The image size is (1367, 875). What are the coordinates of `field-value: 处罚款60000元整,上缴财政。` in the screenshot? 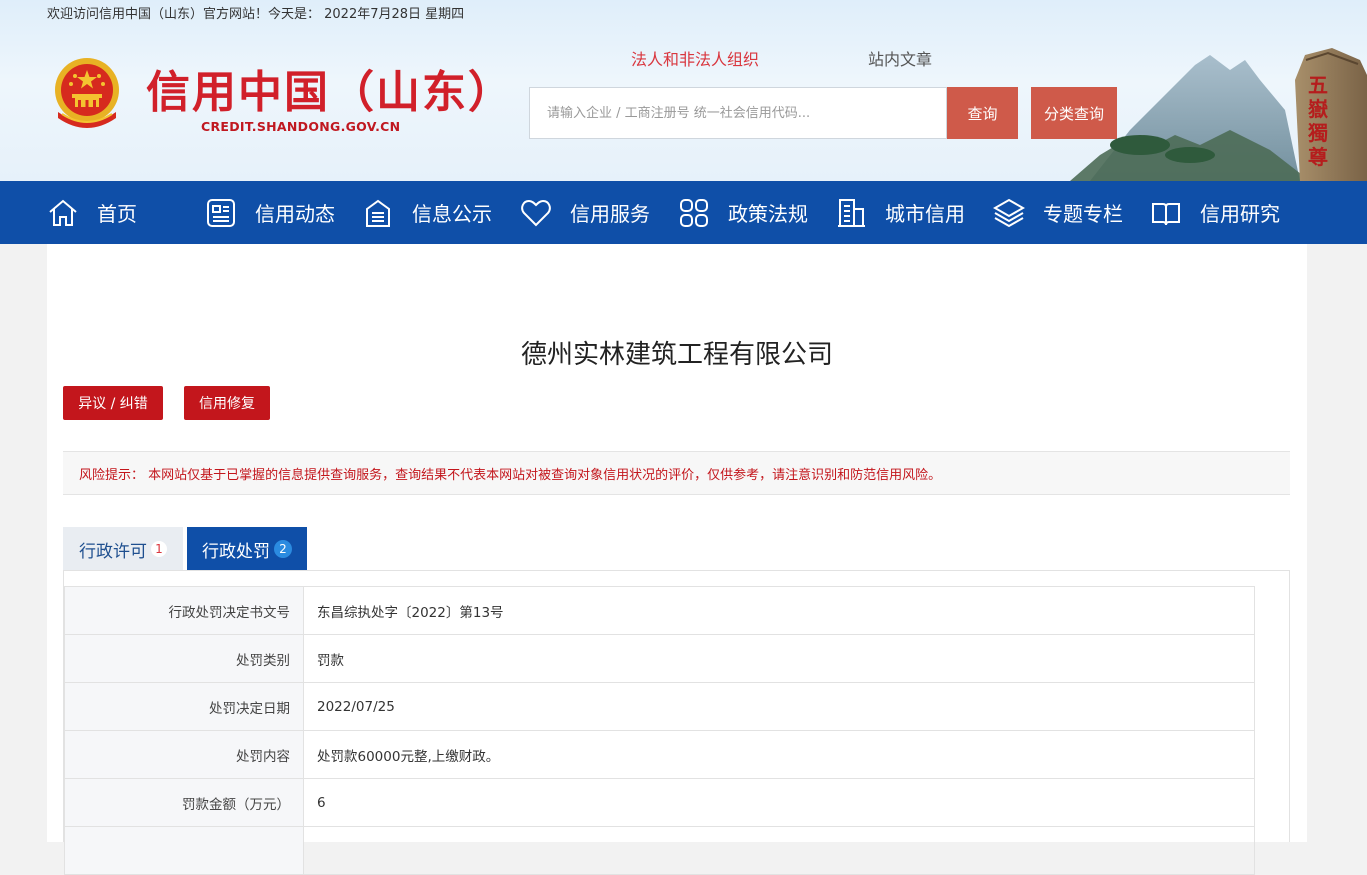 It's located at (779, 754).